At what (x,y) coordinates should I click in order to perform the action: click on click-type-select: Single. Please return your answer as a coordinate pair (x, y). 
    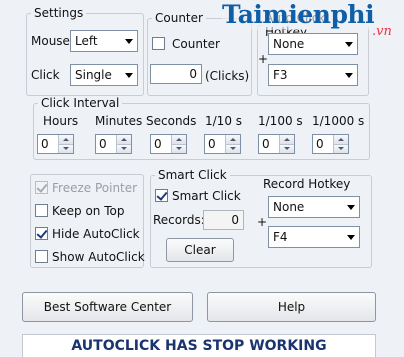
    Looking at the image, I should click on (104, 75).